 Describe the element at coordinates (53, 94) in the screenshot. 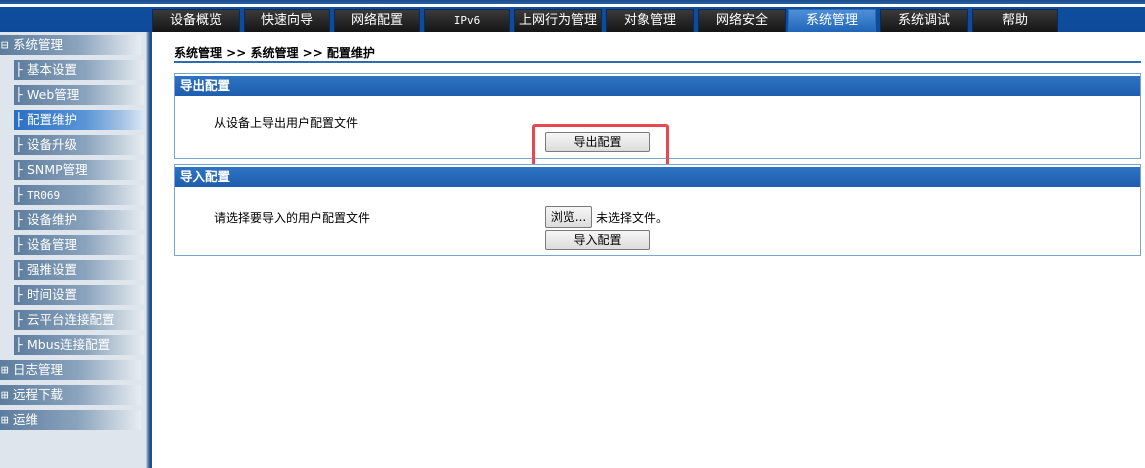

I see `sidebar-item-label: Web管理` at that location.